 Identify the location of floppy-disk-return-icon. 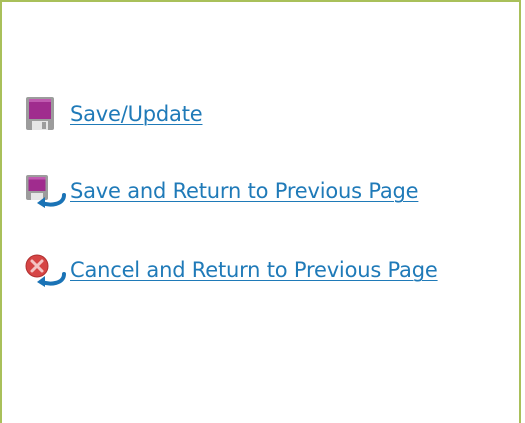
(47, 191).